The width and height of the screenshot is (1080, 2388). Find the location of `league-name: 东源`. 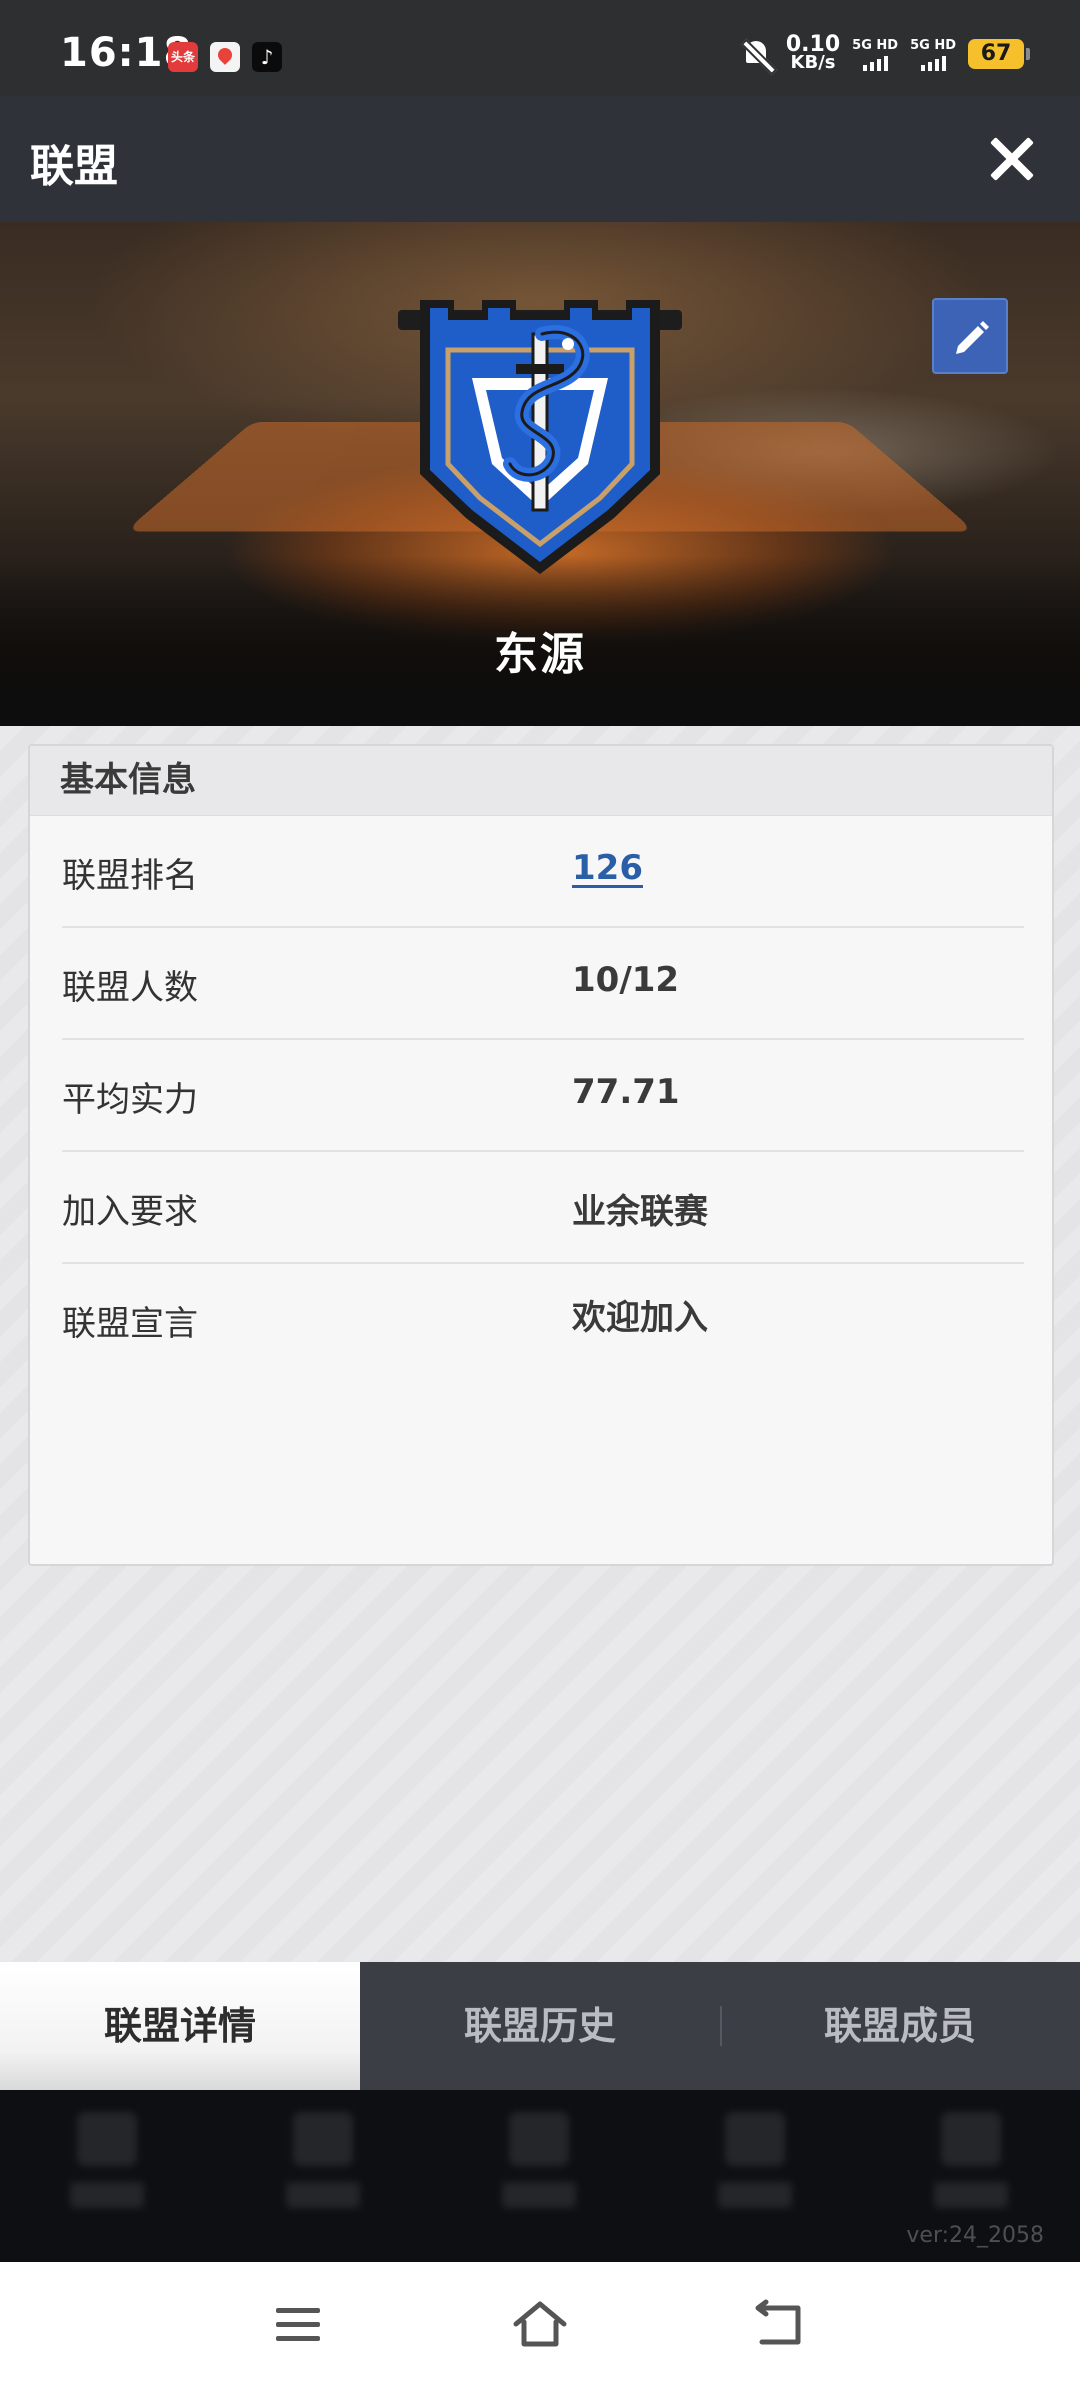

league-name: 东源 is located at coordinates (540, 654).